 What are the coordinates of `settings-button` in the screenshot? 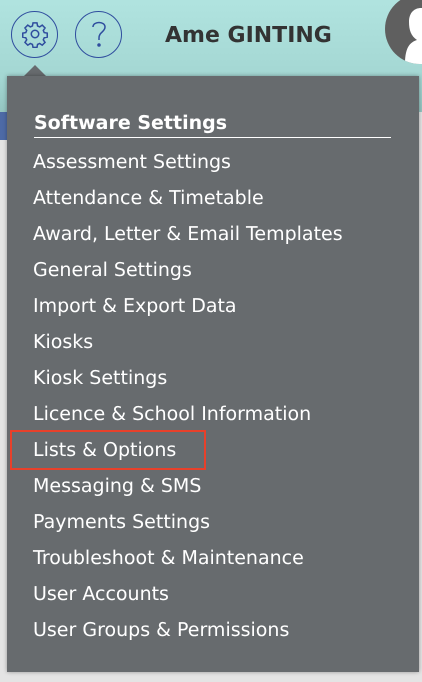 It's located at (34, 34).